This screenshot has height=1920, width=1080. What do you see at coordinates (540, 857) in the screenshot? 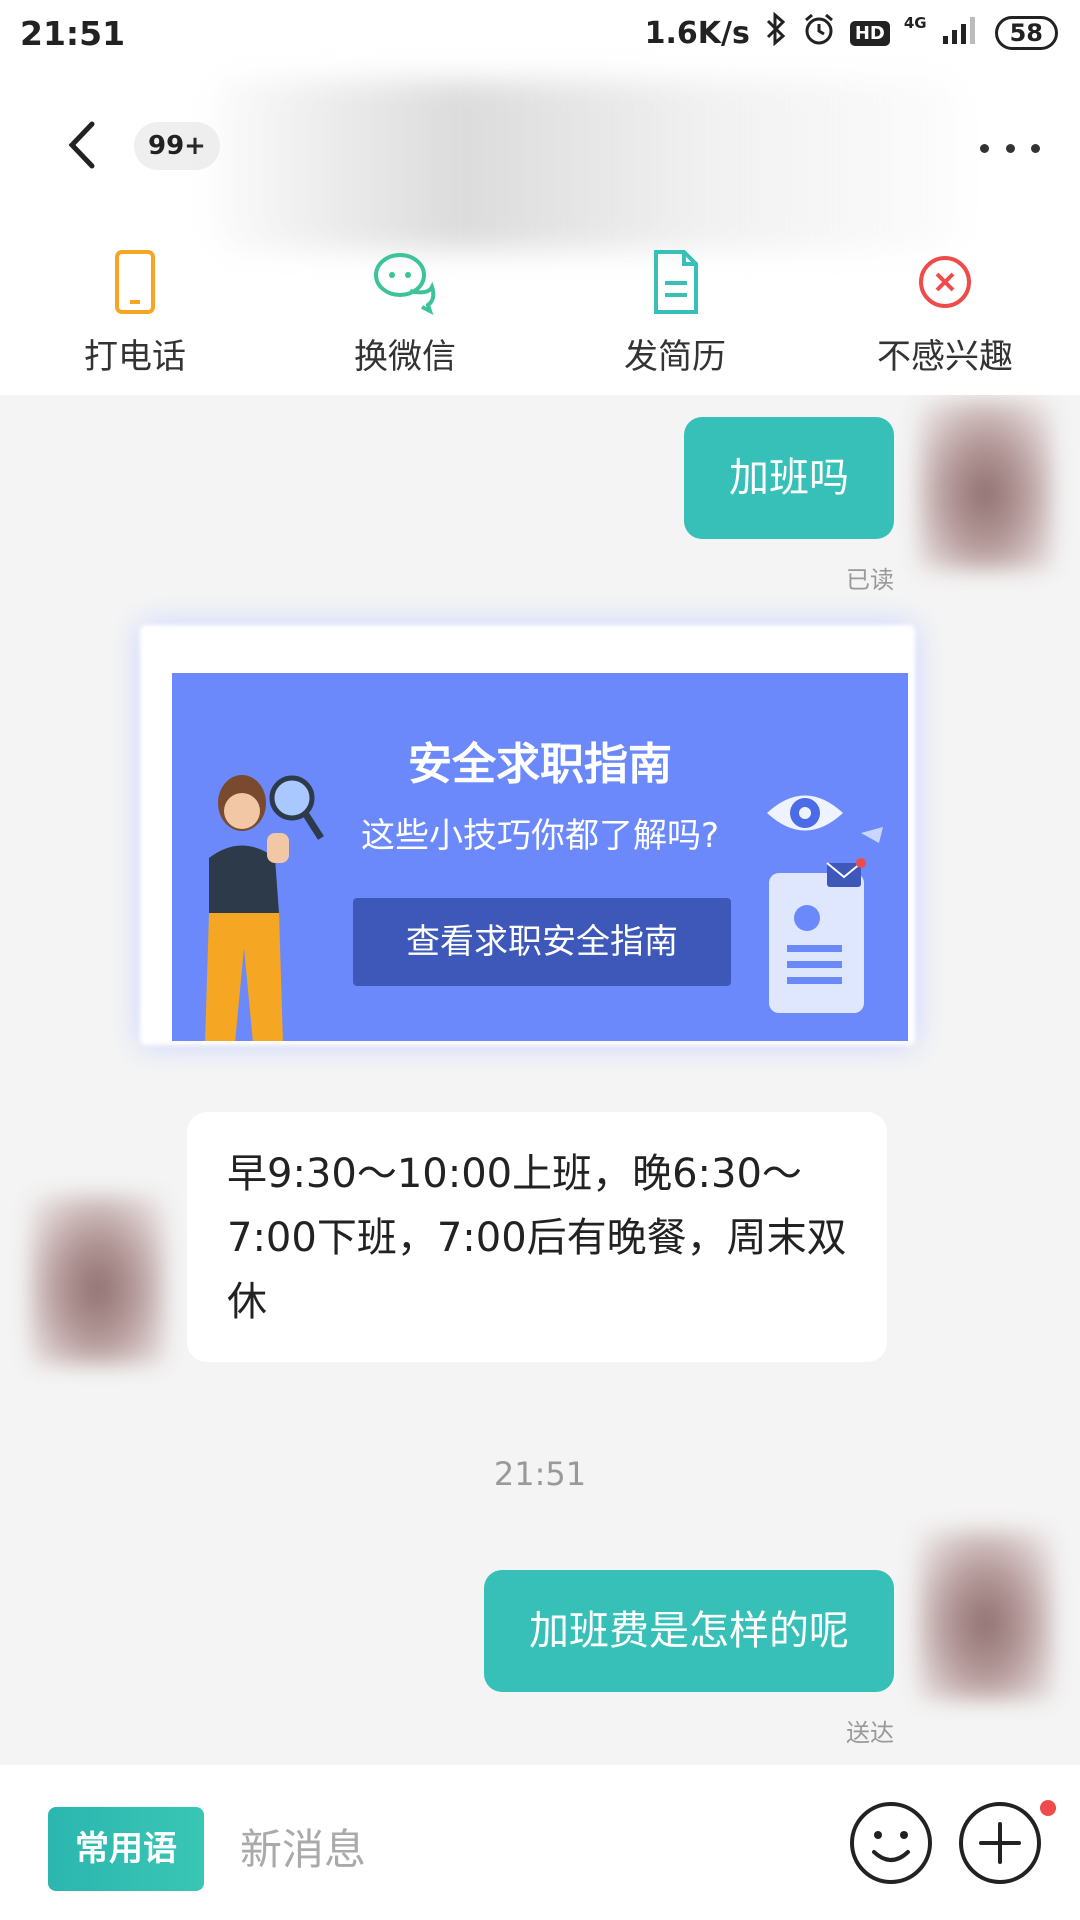
I see `safety-guide-banner: 安全求职指南 这些小技巧你都了解吗? 查看求职安全指南` at bounding box center [540, 857].